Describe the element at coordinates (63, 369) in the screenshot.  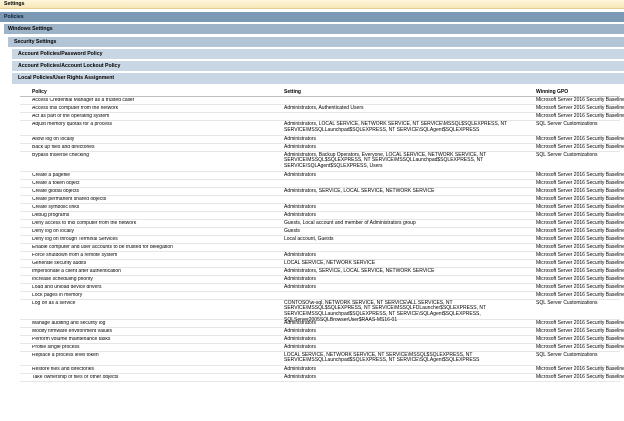
I see `policy-cell: Restore files and directories` at that location.